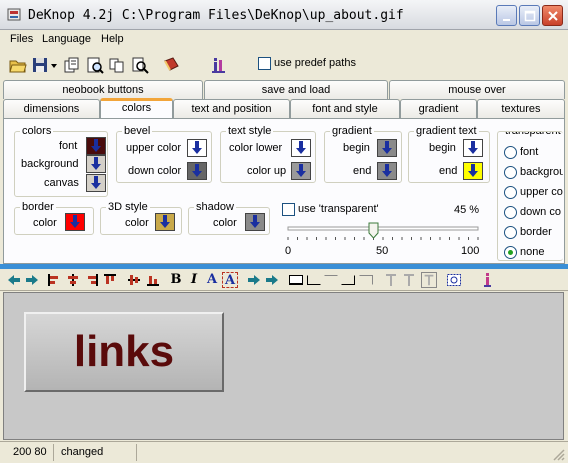 The width and height of the screenshot is (568, 463). What do you see at coordinates (296, 280) in the screenshot?
I see `frame-style-1-icon` at bounding box center [296, 280].